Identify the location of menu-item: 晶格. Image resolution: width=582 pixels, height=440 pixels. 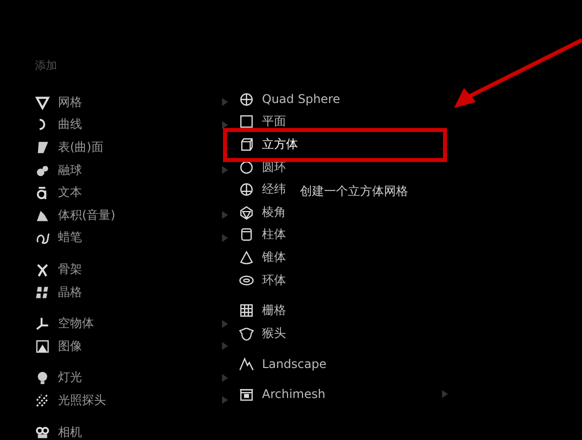
(130, 292).